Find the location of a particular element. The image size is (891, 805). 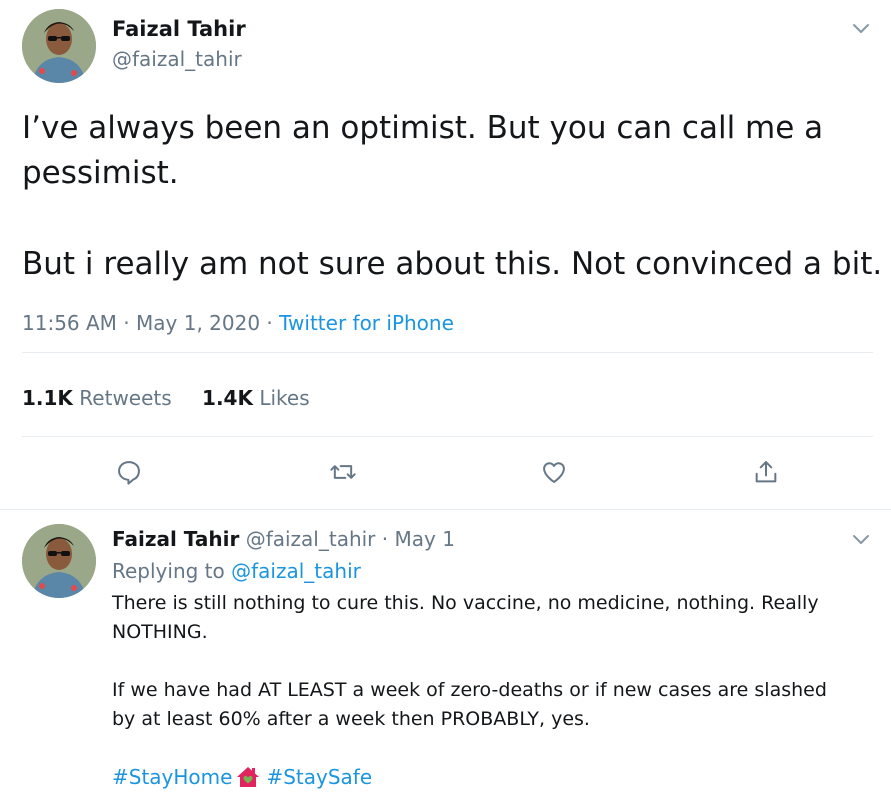

reply-header: Faizal Tahir @faizal_tahir · May 1 is located at coordinates (283, 539).